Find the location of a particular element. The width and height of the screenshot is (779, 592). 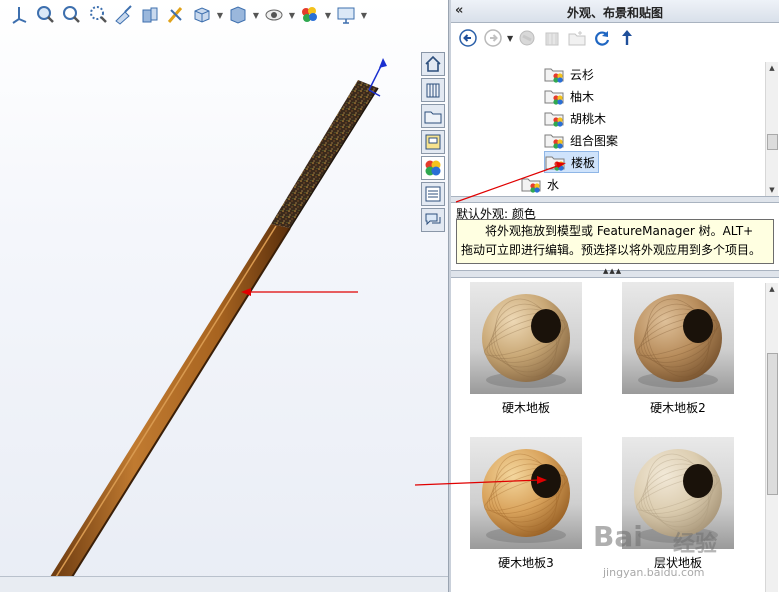

add-file-location-icon is located at coordinates (552, 39).